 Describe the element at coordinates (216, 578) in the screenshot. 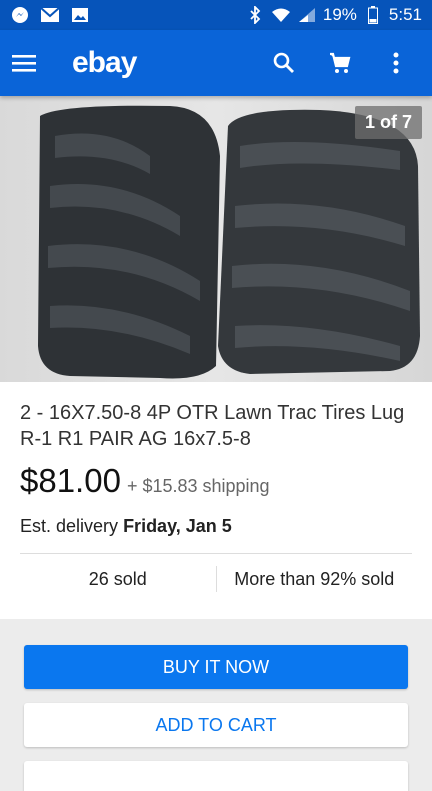

I see `sales-stats: 26 sold More than 92% sold` at that location.